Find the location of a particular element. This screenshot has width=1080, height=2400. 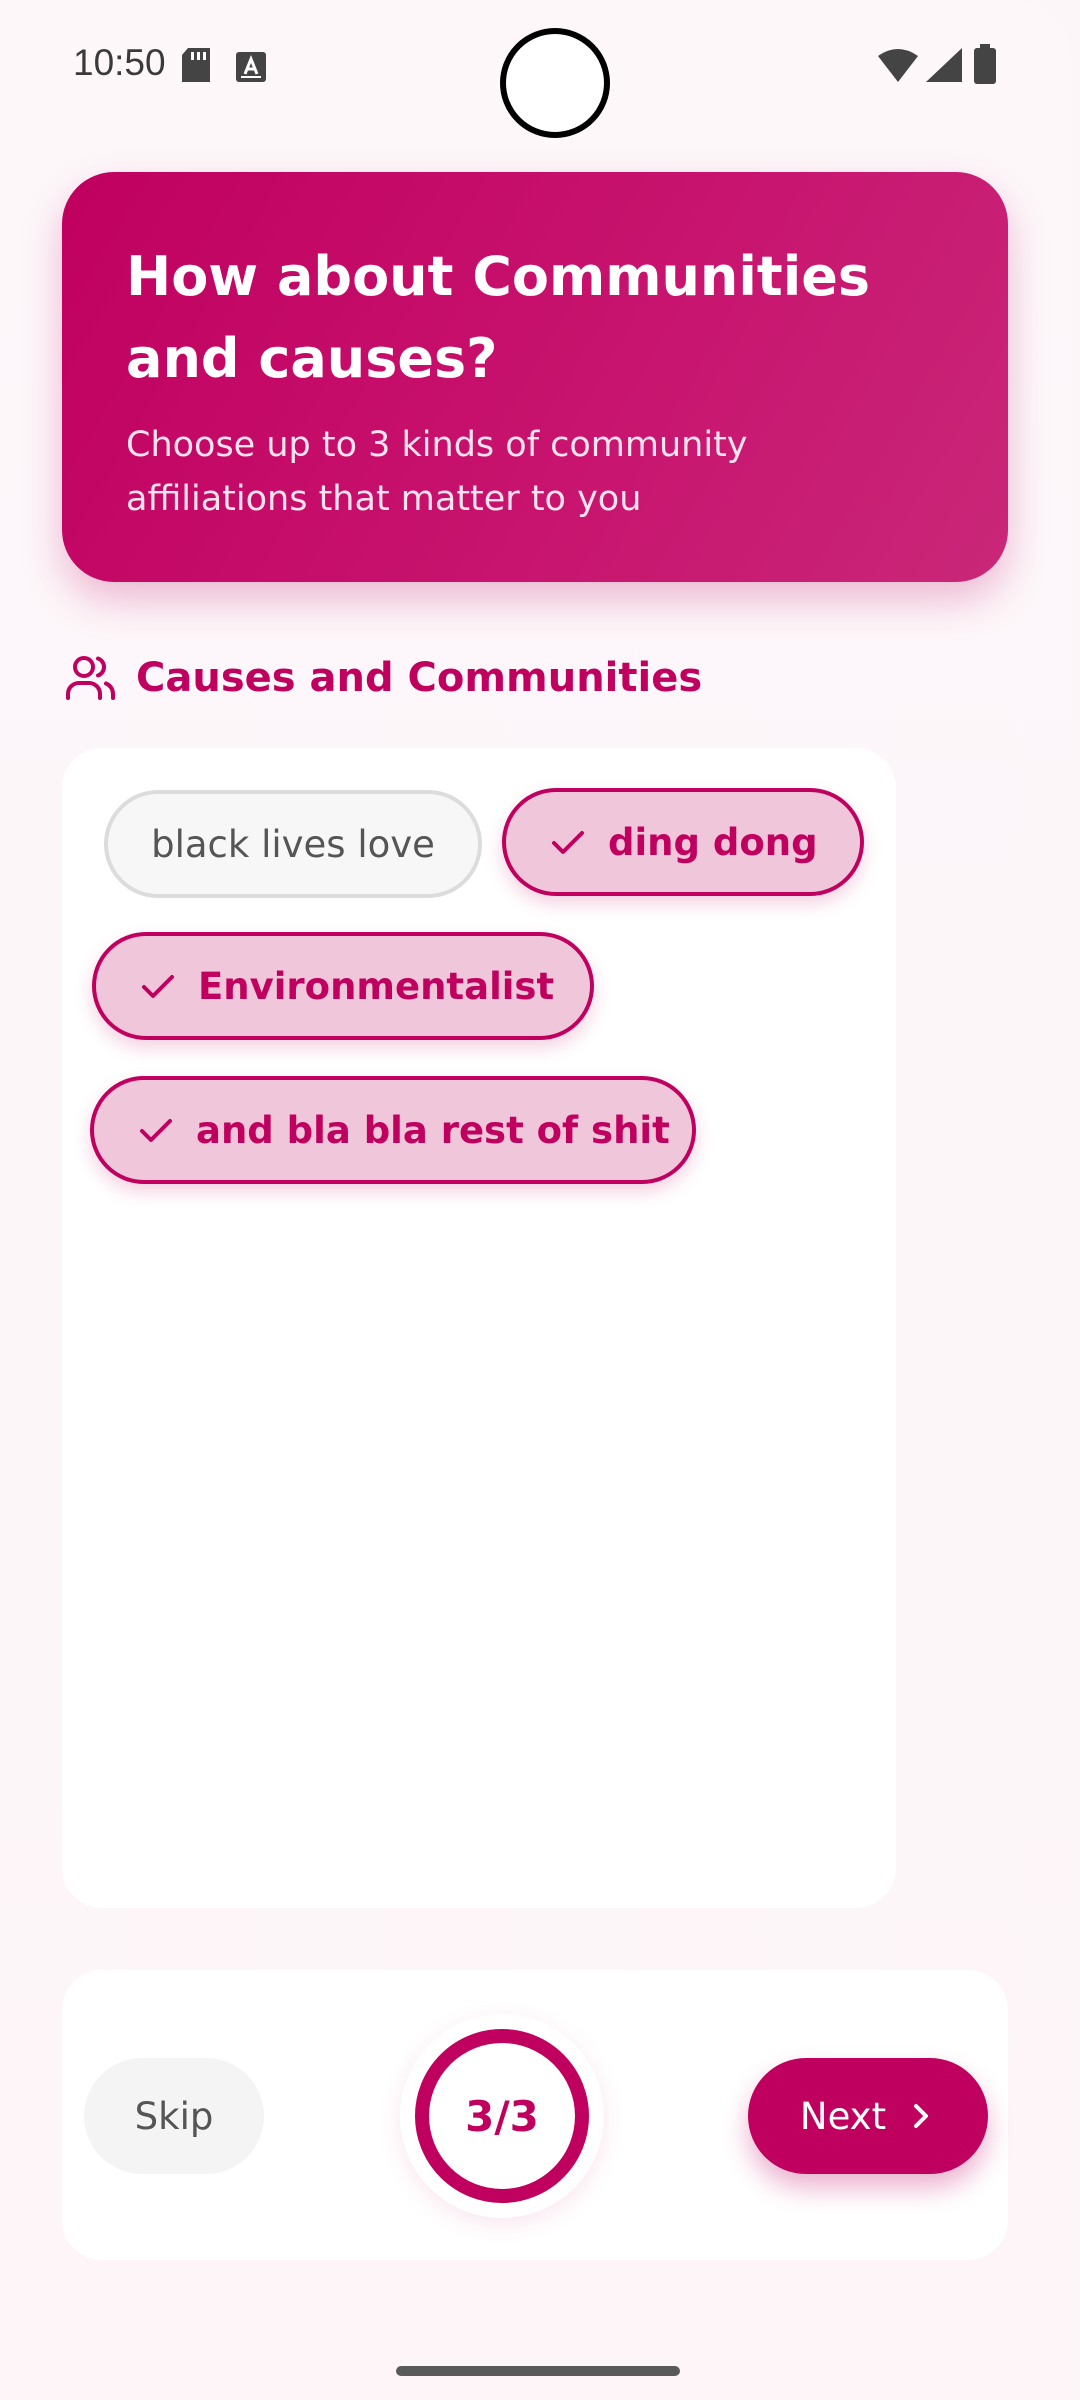

next-button: Next is located at coordinates (868, 2116).